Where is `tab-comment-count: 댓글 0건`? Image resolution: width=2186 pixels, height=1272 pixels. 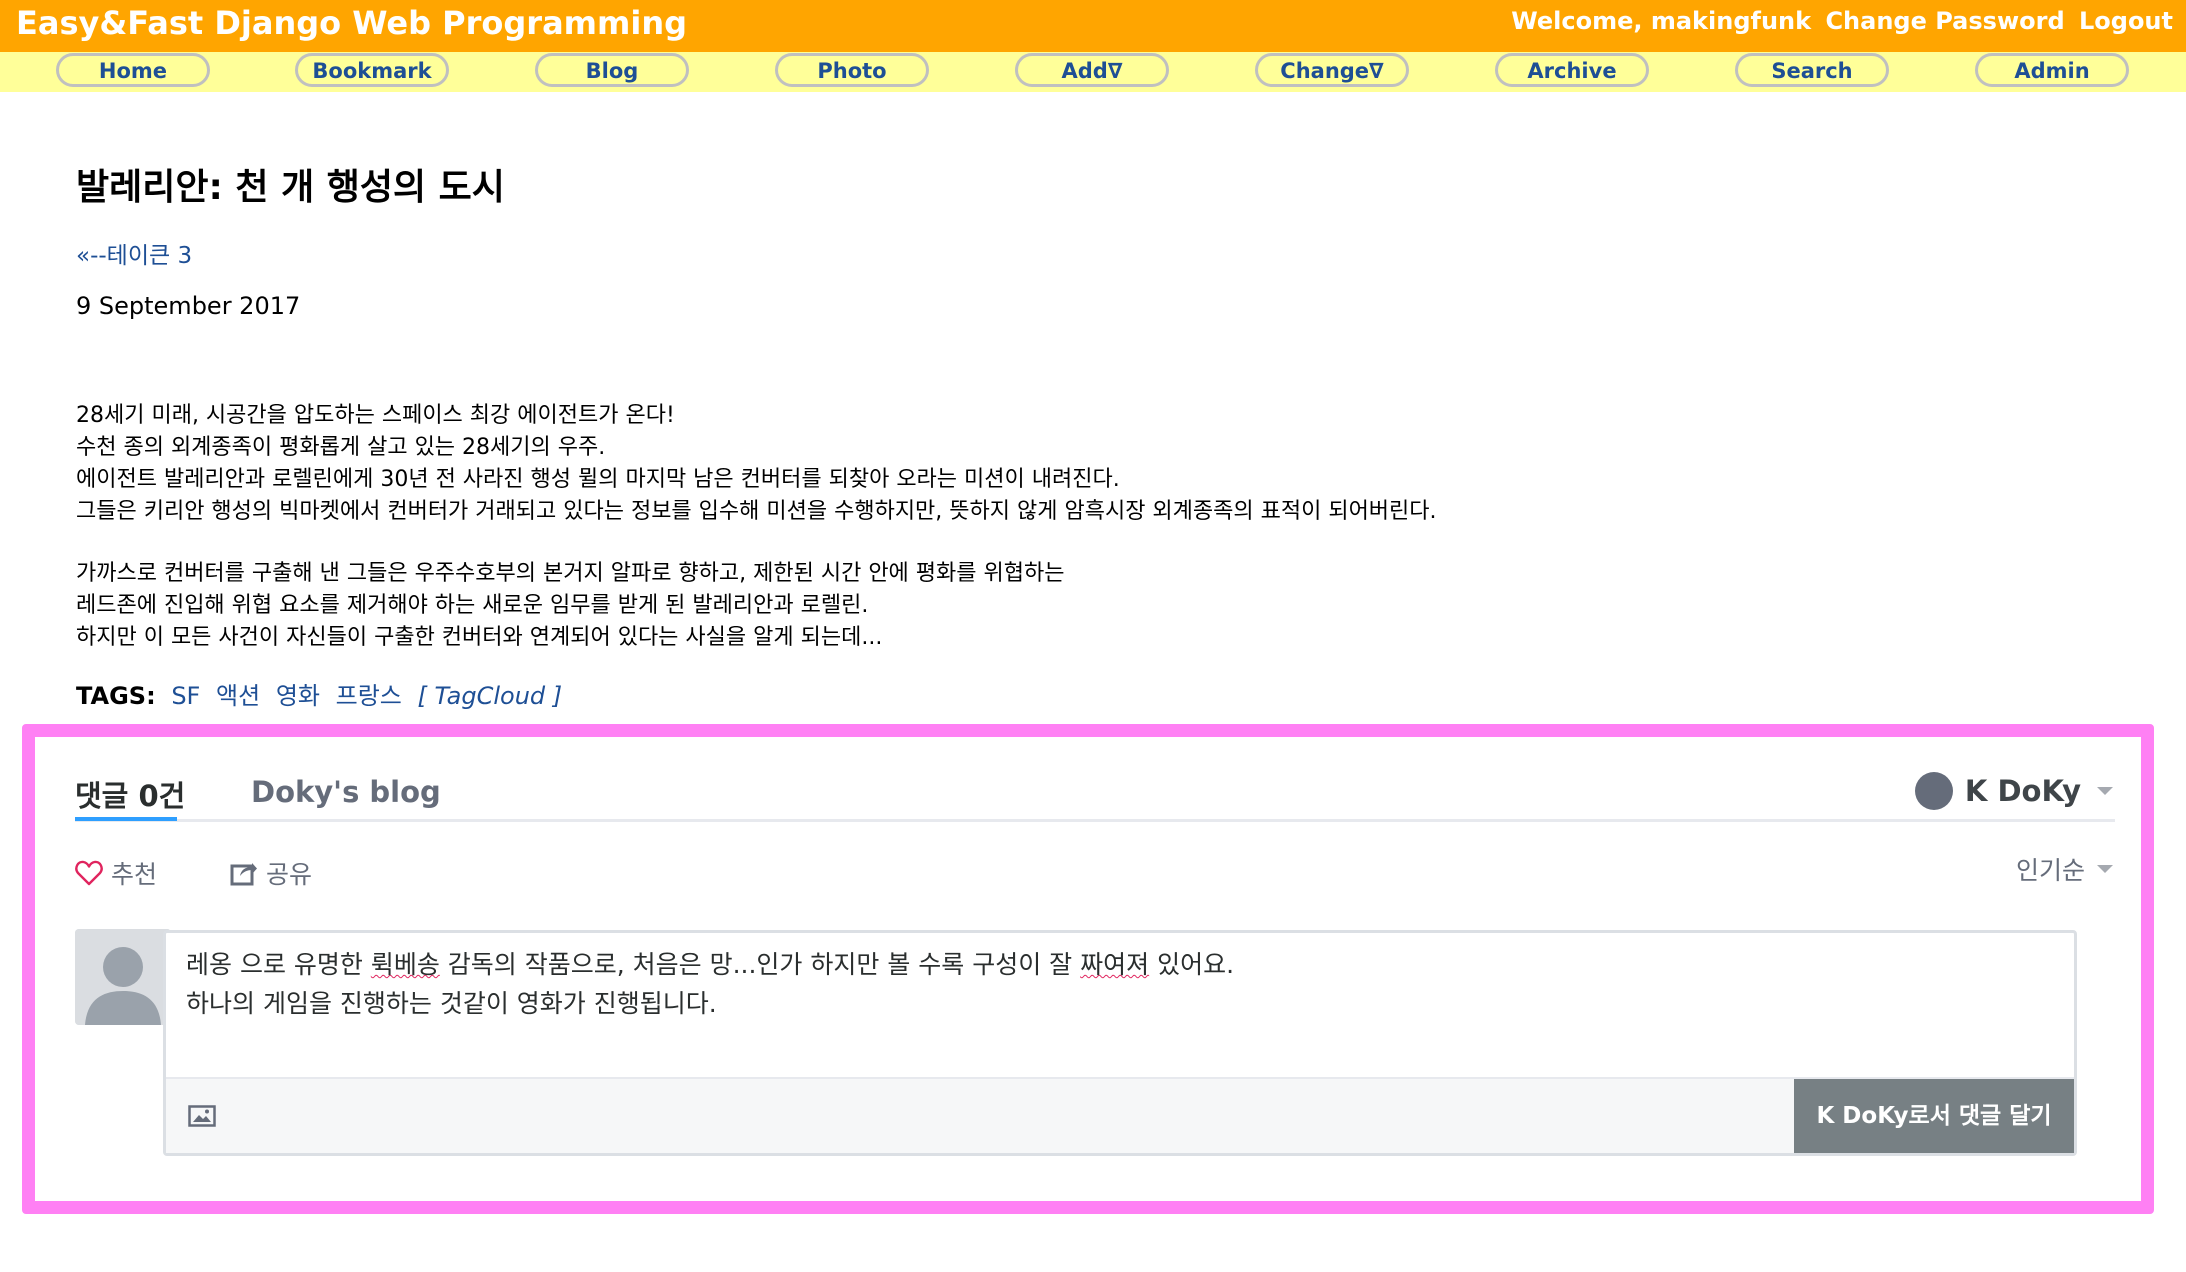 tab-comment-count: 댓글 0건 is located at coordinates (130, 794).